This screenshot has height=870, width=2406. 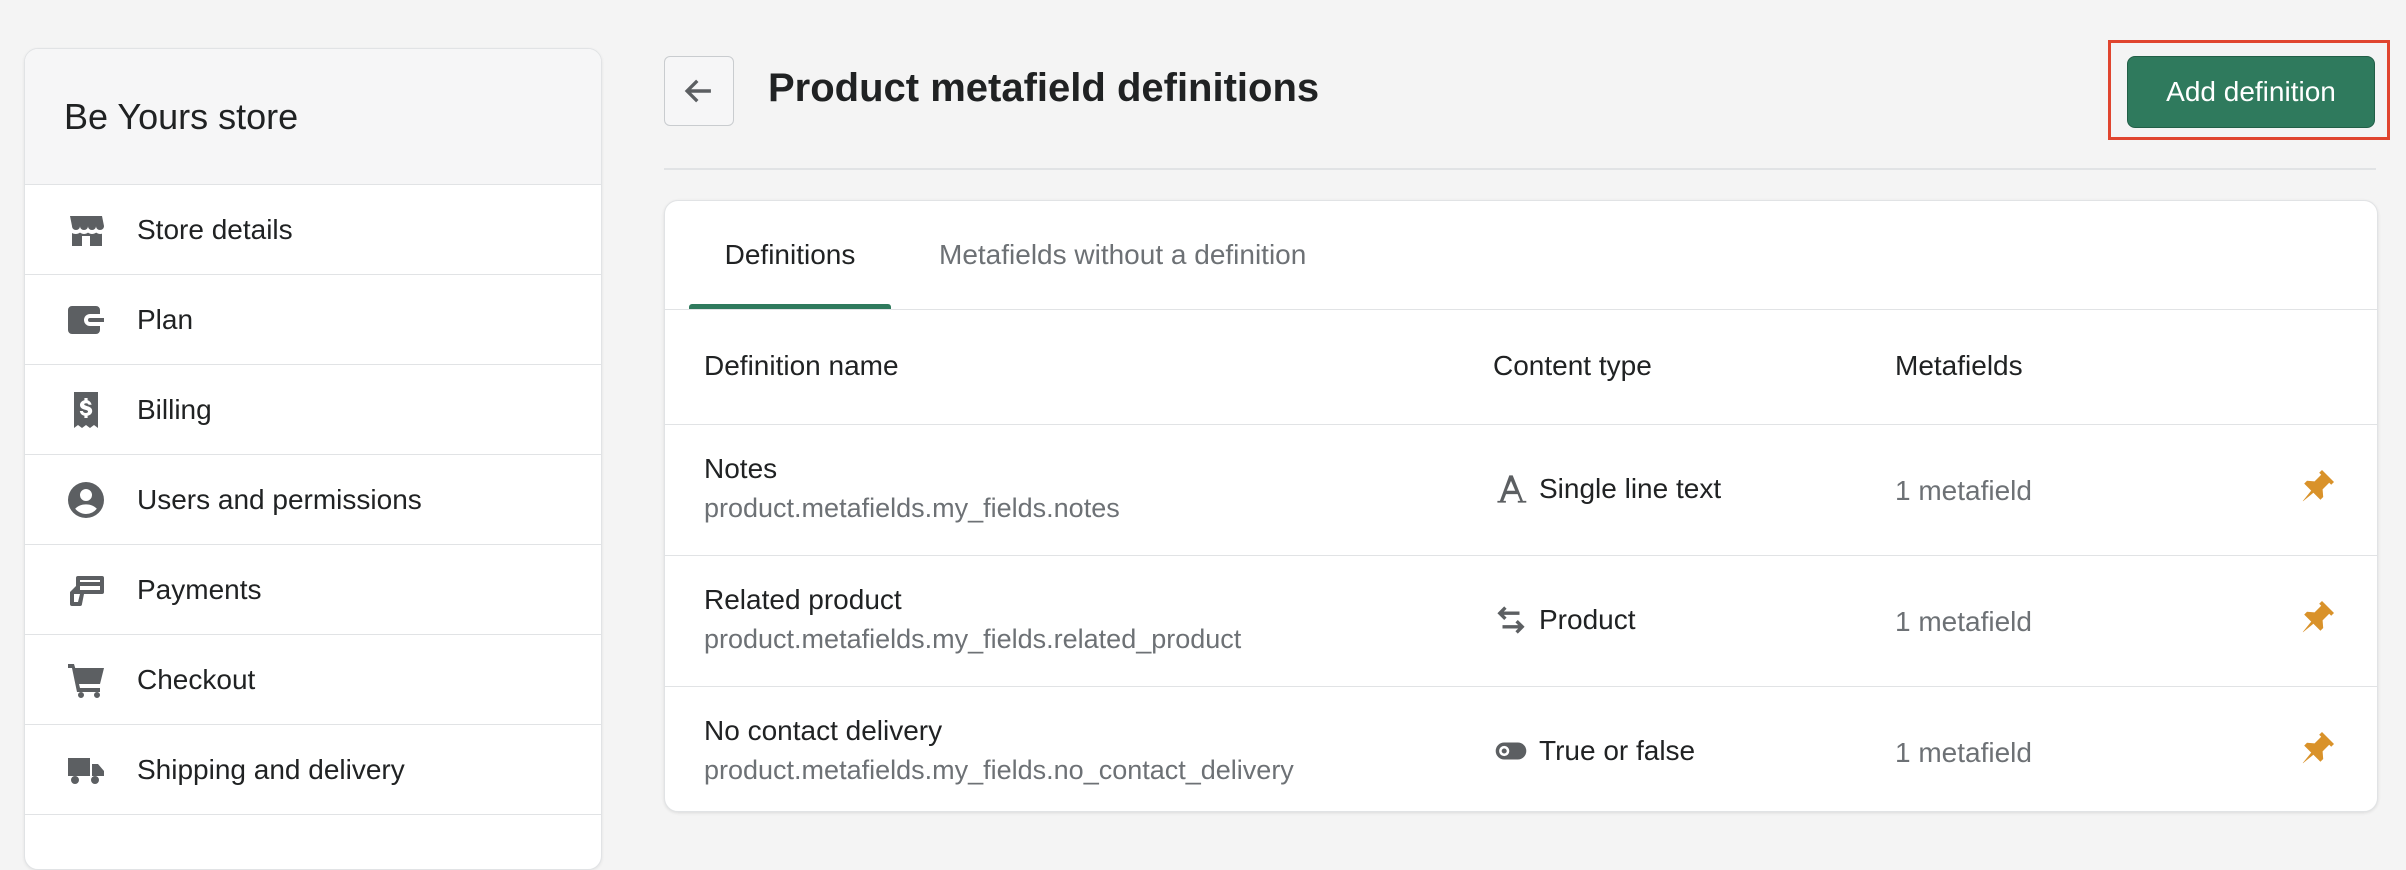 I want to click on definition-name: Notes, so click(x=741, y=468).